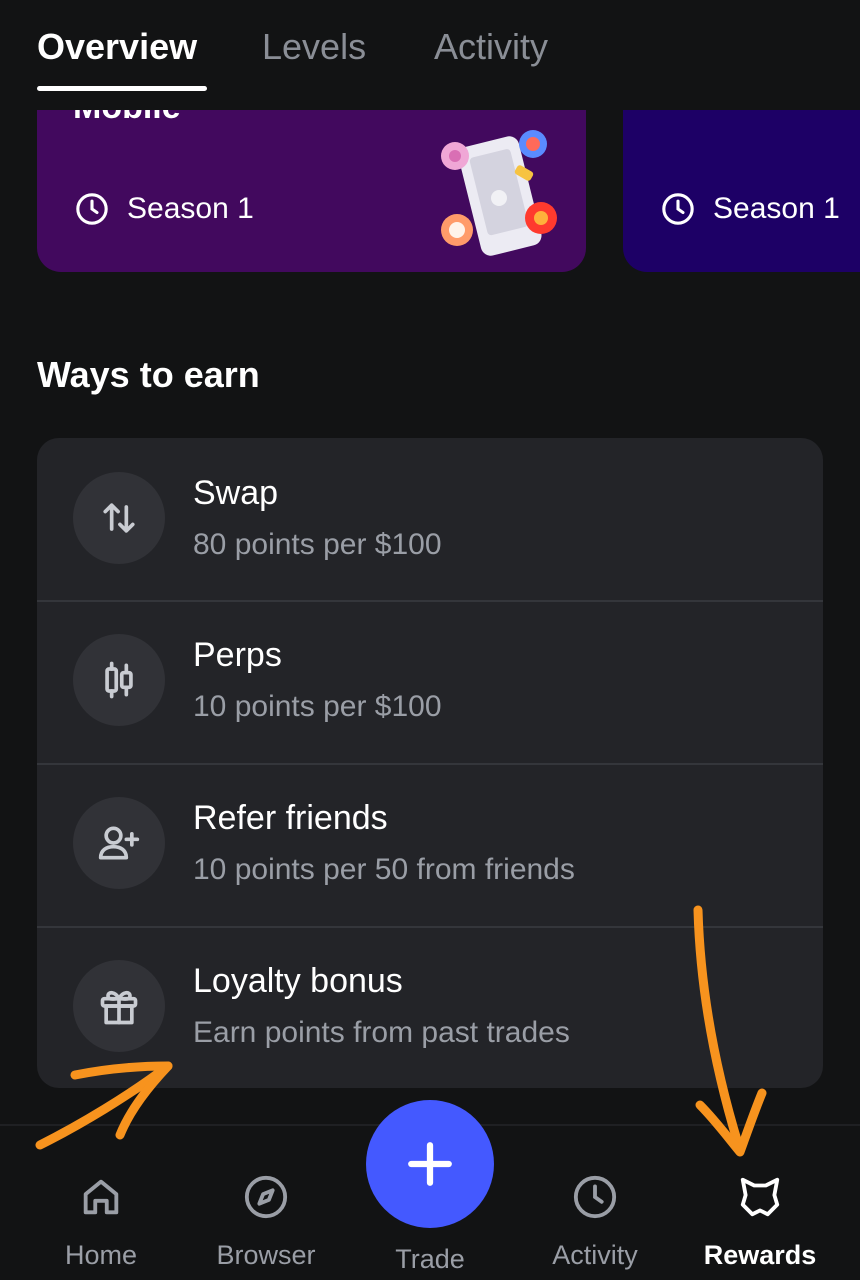 This screenshot has width=860, height=1280. I want to click on earn-item-title: Loyalty bonus, so click(298, 981).